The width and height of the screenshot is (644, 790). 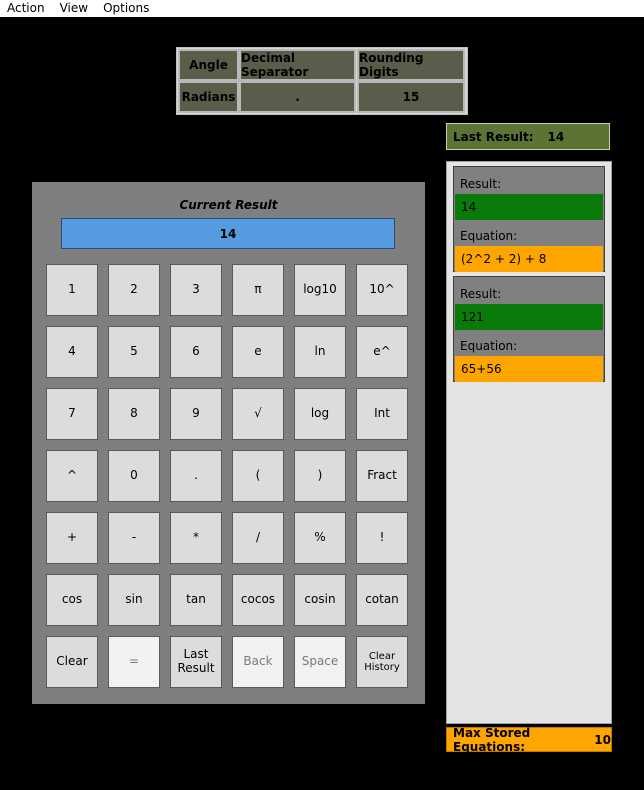 I want to click on sqrt-key: √, so click(x=258, y=414).